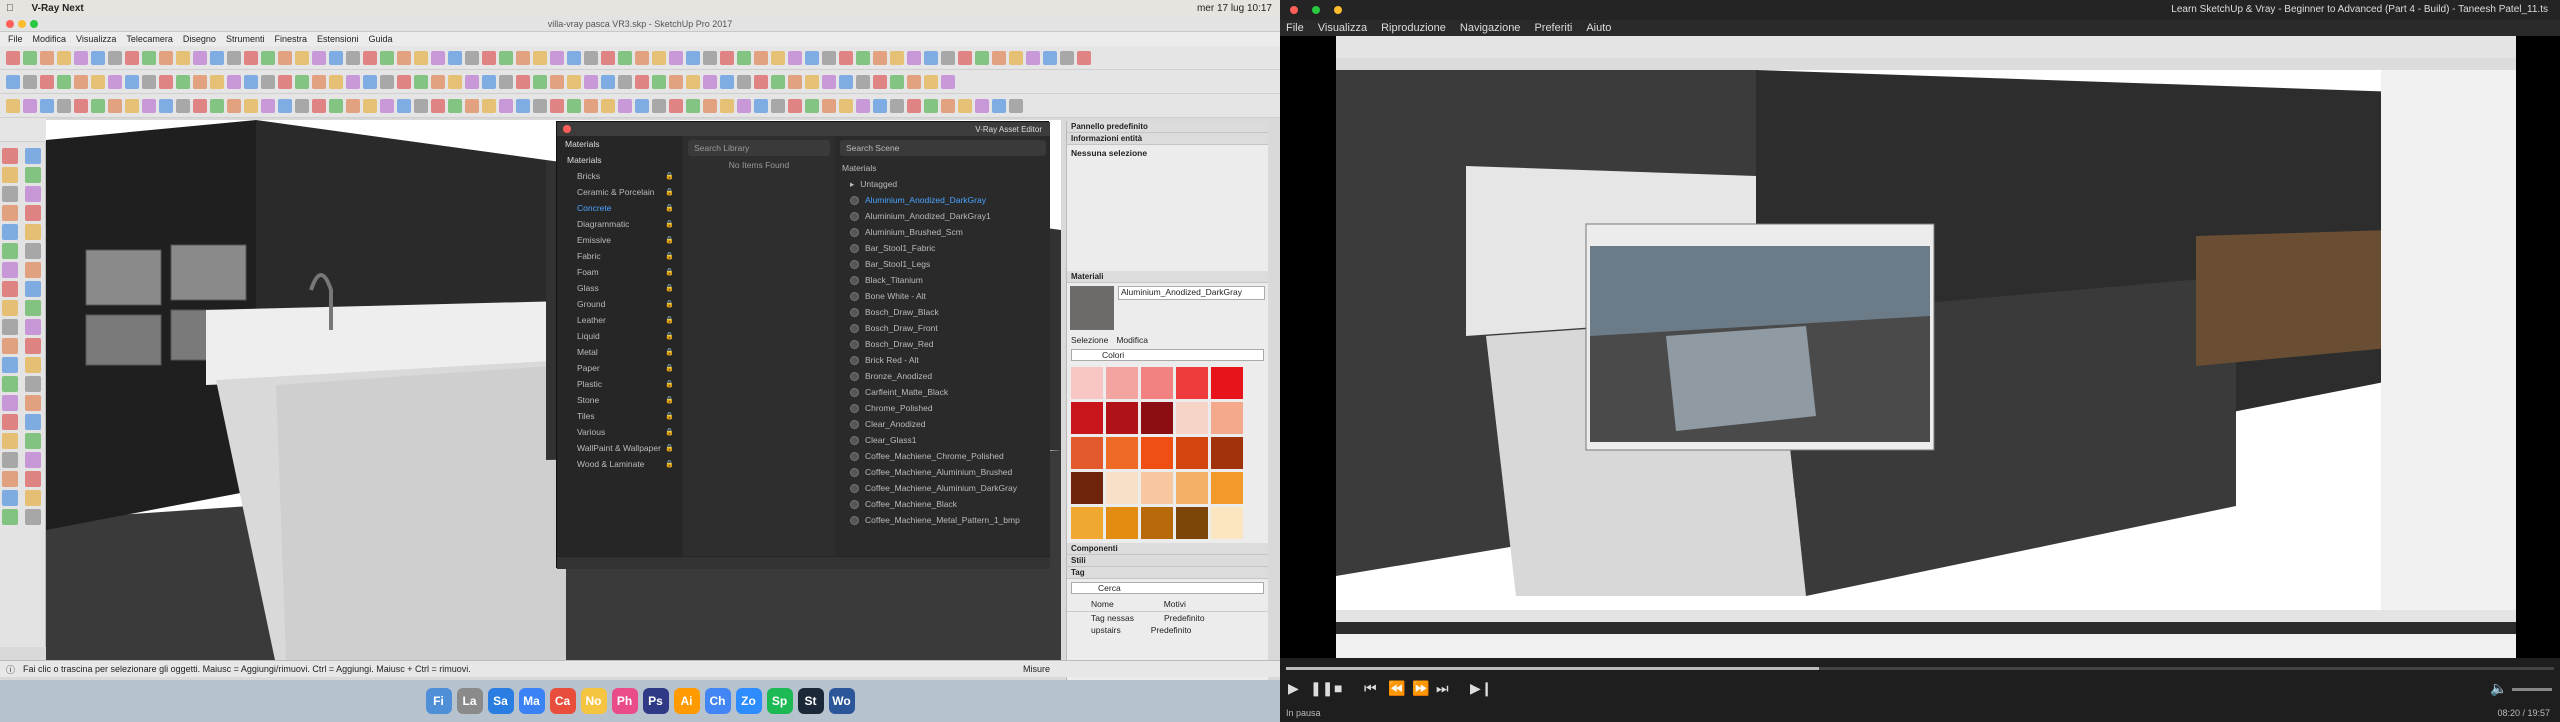 Image resolution: width=2560 pixels, height=722 pixels. Describe the element at coordinates (438, 701) in the screenshot. I see `dock-app: Fi` at that location.